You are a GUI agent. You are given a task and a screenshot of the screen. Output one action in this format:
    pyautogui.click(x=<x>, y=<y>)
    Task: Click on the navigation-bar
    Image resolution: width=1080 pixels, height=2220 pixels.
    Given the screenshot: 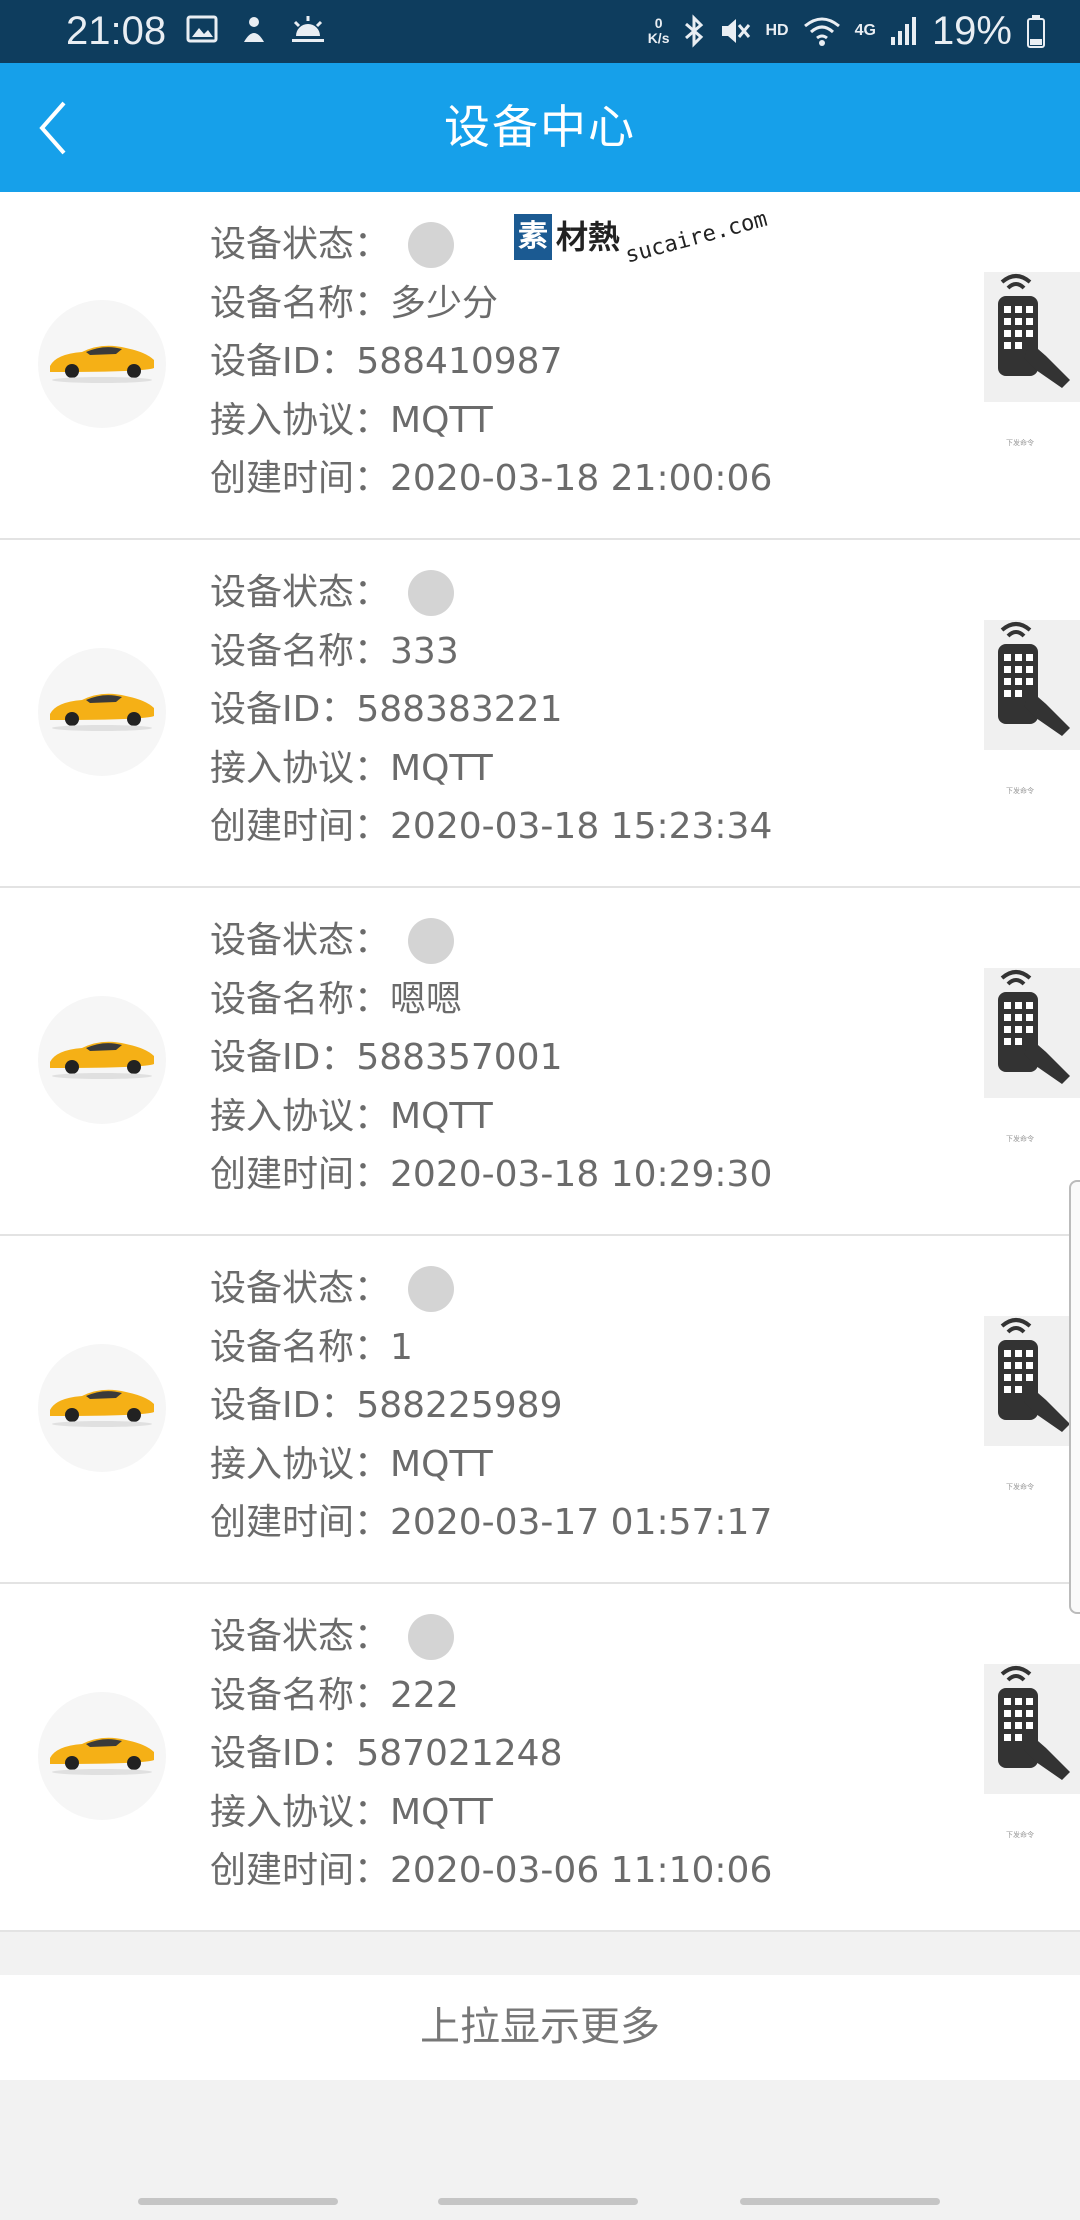 What is the action you would take?
    pyautogui.click(x=540, y=2190)
    